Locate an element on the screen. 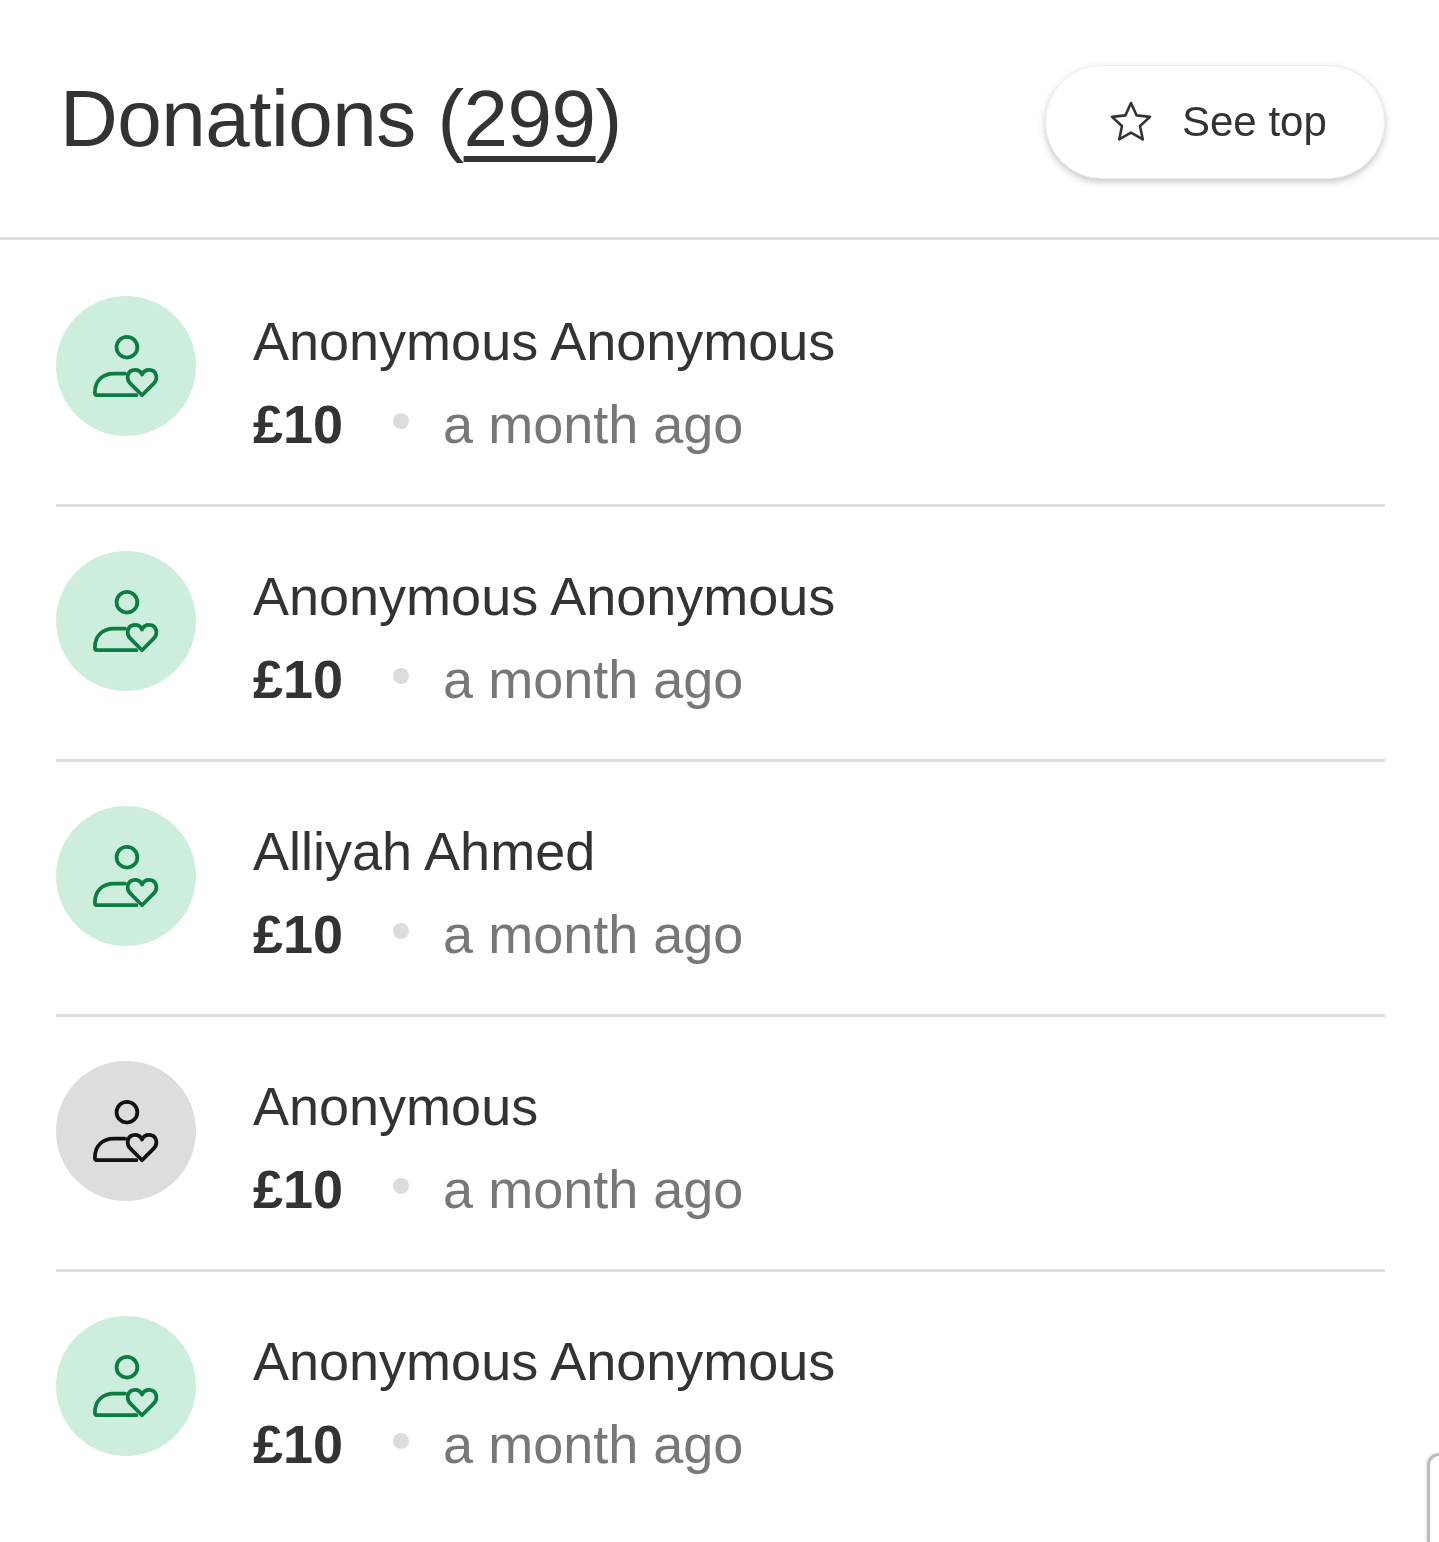 This screenshot has width=1439, height=1542. donor-name: Anonymous is located at coordinates (396, 1106).